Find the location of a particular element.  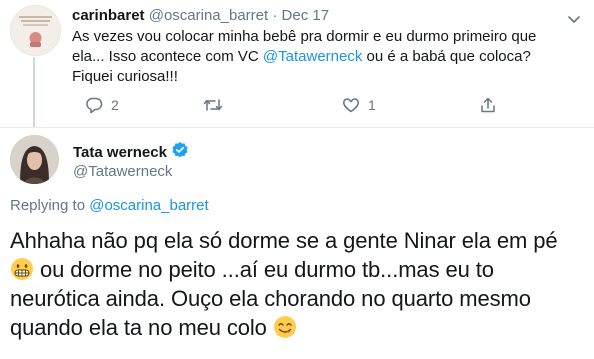

replying-prefix: Replying to is located at coordinates (50, 205).